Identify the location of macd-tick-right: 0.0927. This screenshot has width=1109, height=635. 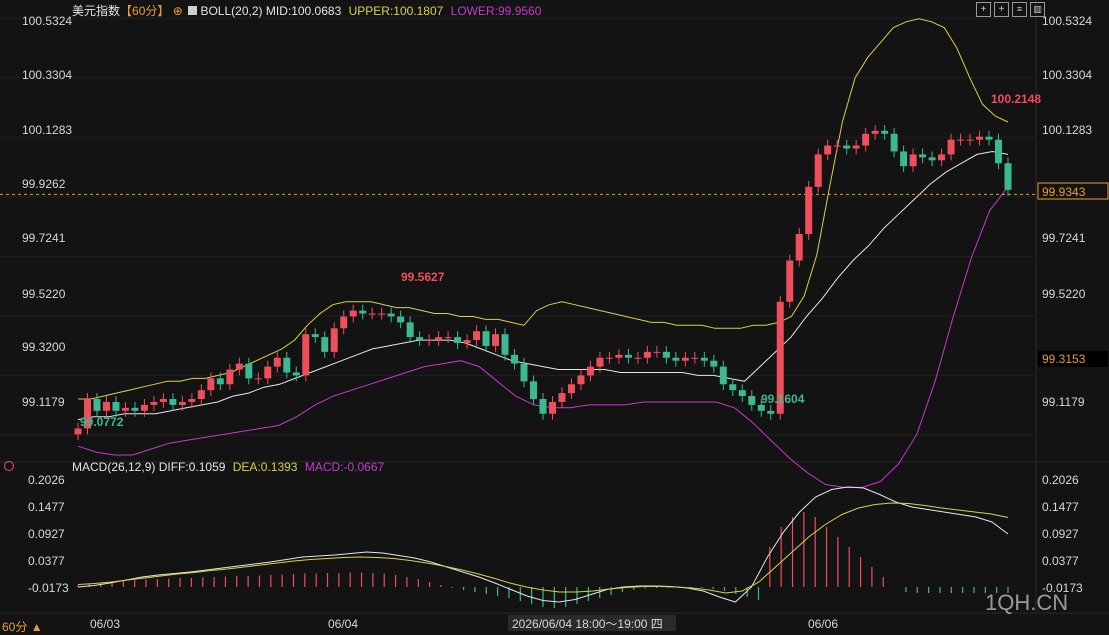
(1060, 534).